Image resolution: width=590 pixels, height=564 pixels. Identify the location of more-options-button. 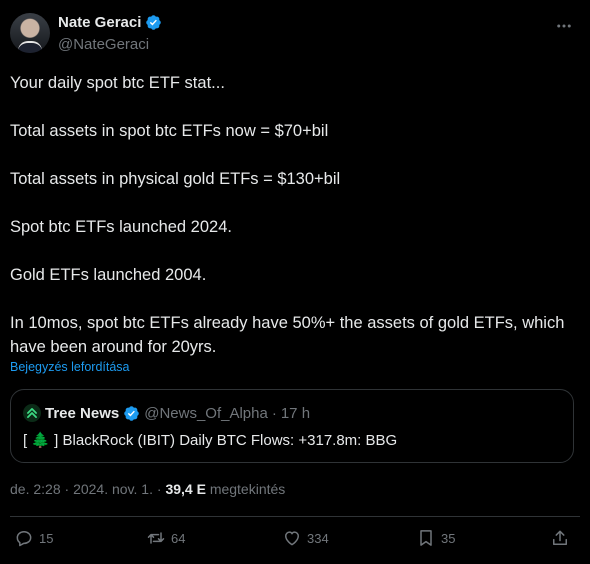
(564, 26).